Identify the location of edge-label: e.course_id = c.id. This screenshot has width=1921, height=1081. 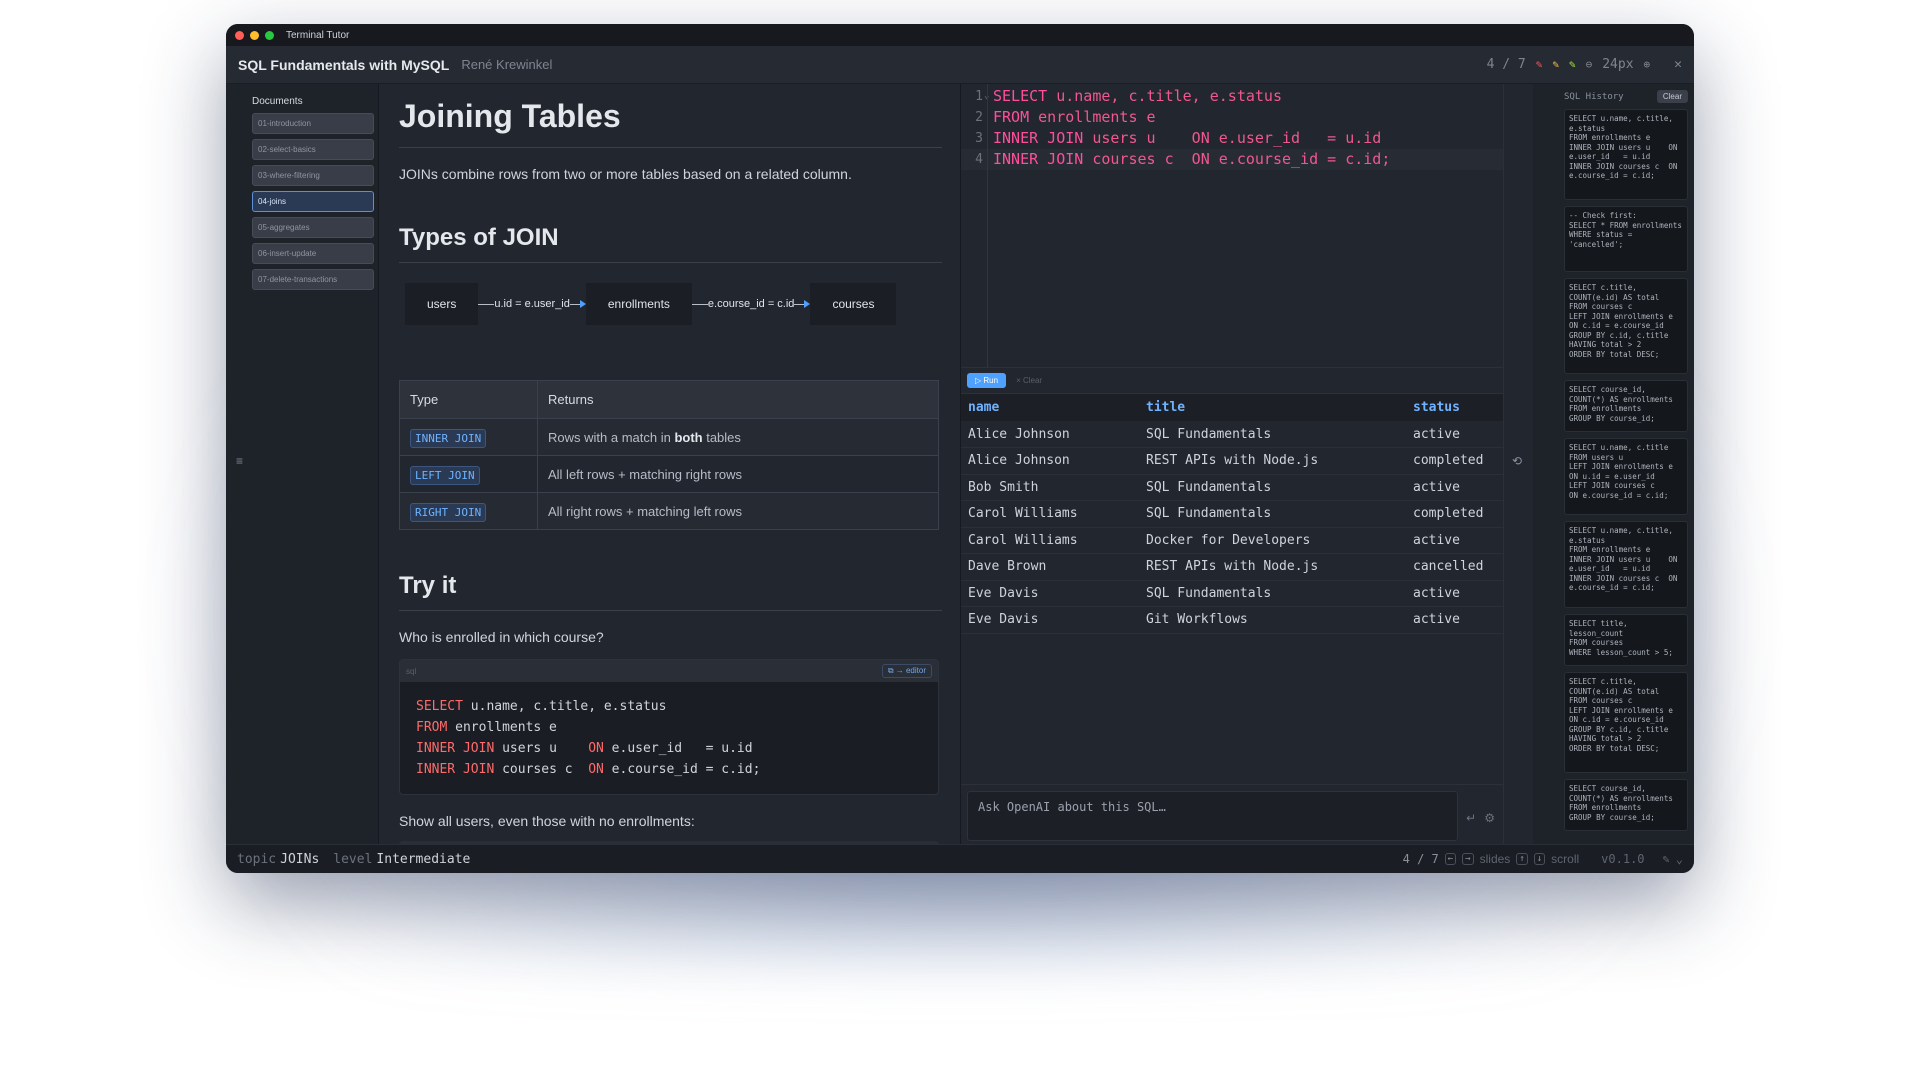
(751, 304).